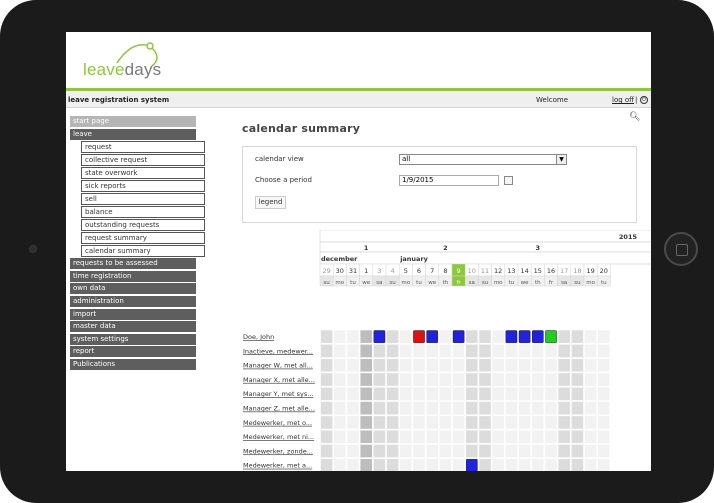 The height and width of the screenshot is (503, 714). I want to click on nav-item: own data, so click(133, 289).